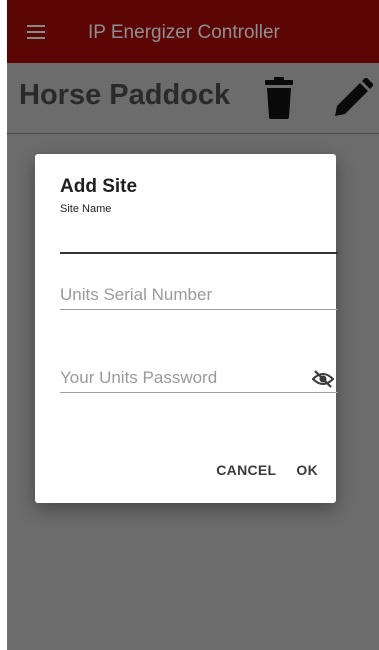  What do you see at coordinates (353, 97) in the screenshot?
I see `pencil-icon` at bounding box center [353, 97].